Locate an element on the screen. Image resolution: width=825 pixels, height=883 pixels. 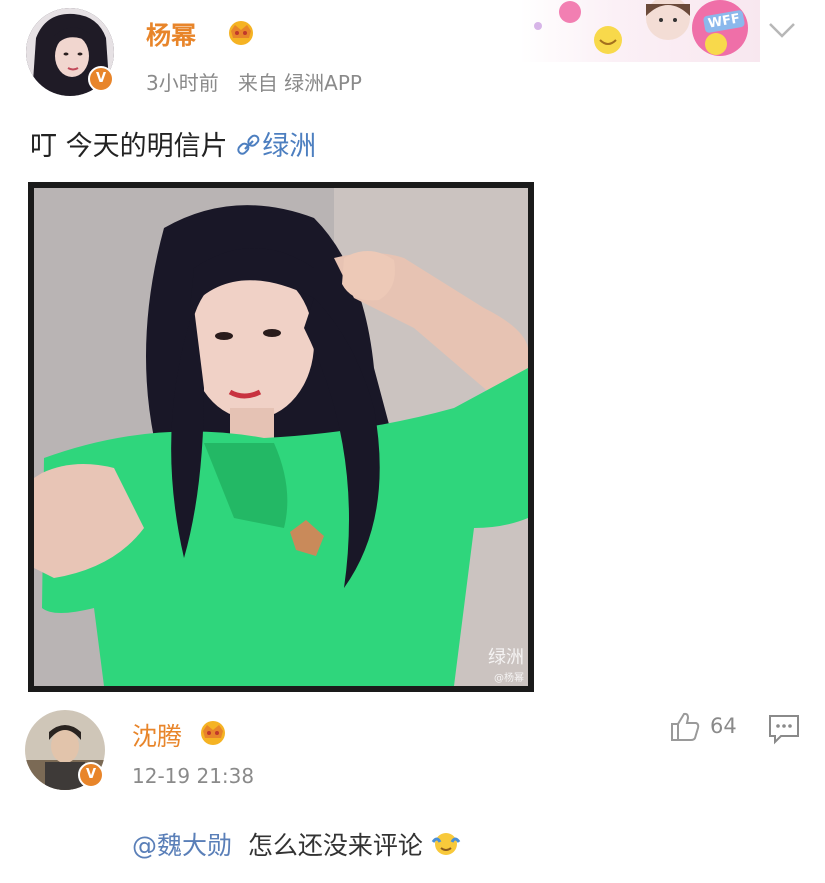
post-source-prefix: 来自 is located at coordinates (257, 83).